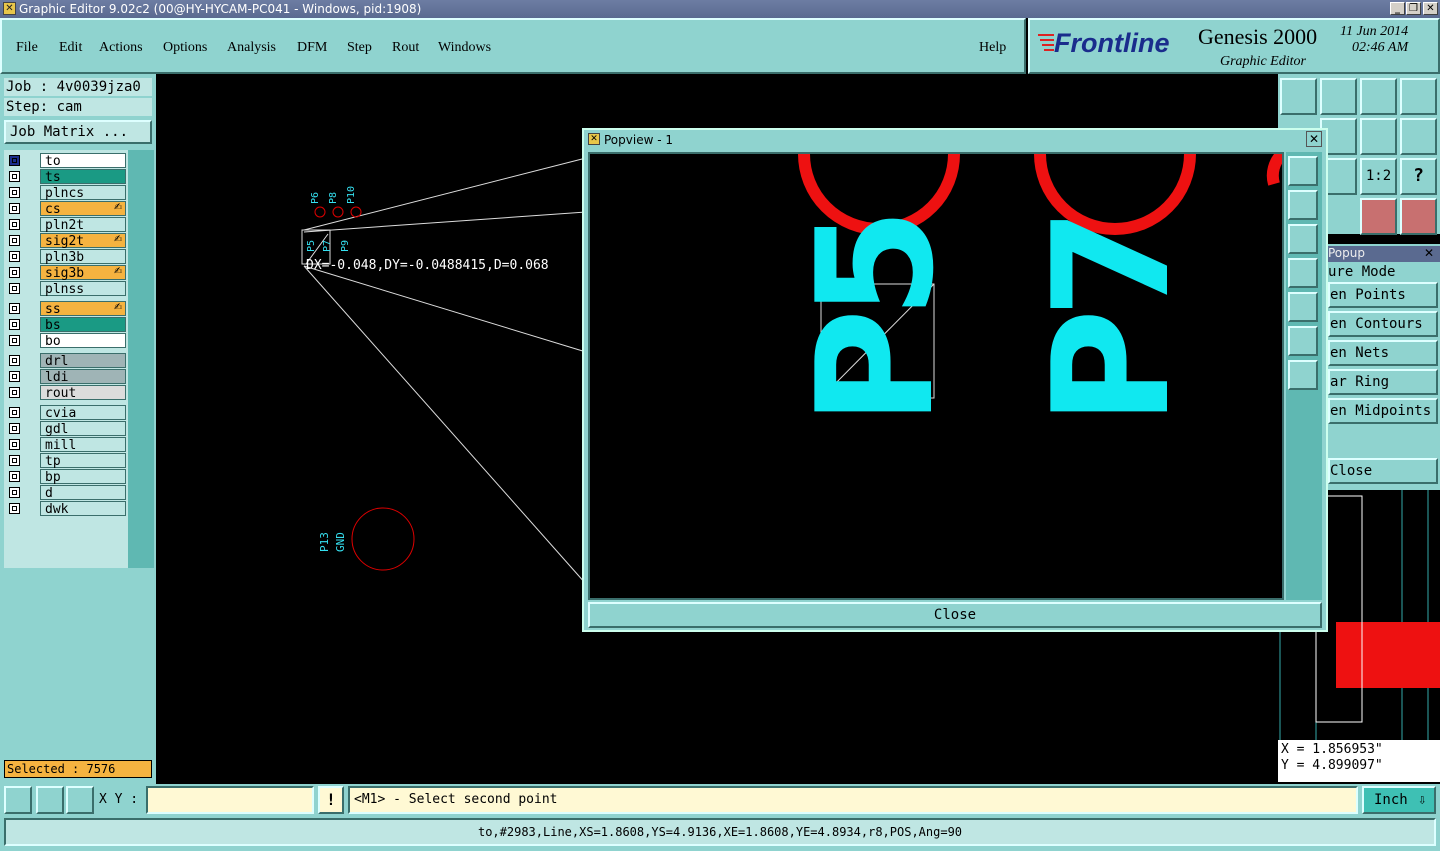 The width and height of the screenshot is (1440, 851). I want to click on menu-dfm: DFM, so click(312, 48).